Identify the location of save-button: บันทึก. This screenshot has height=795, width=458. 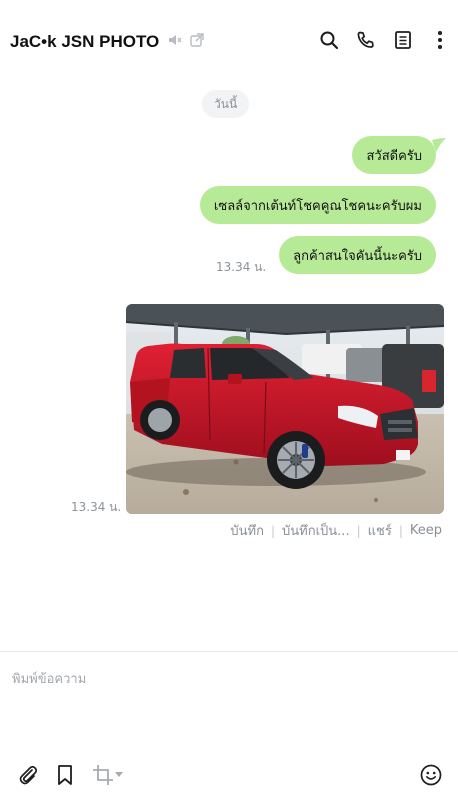
(247, 530).